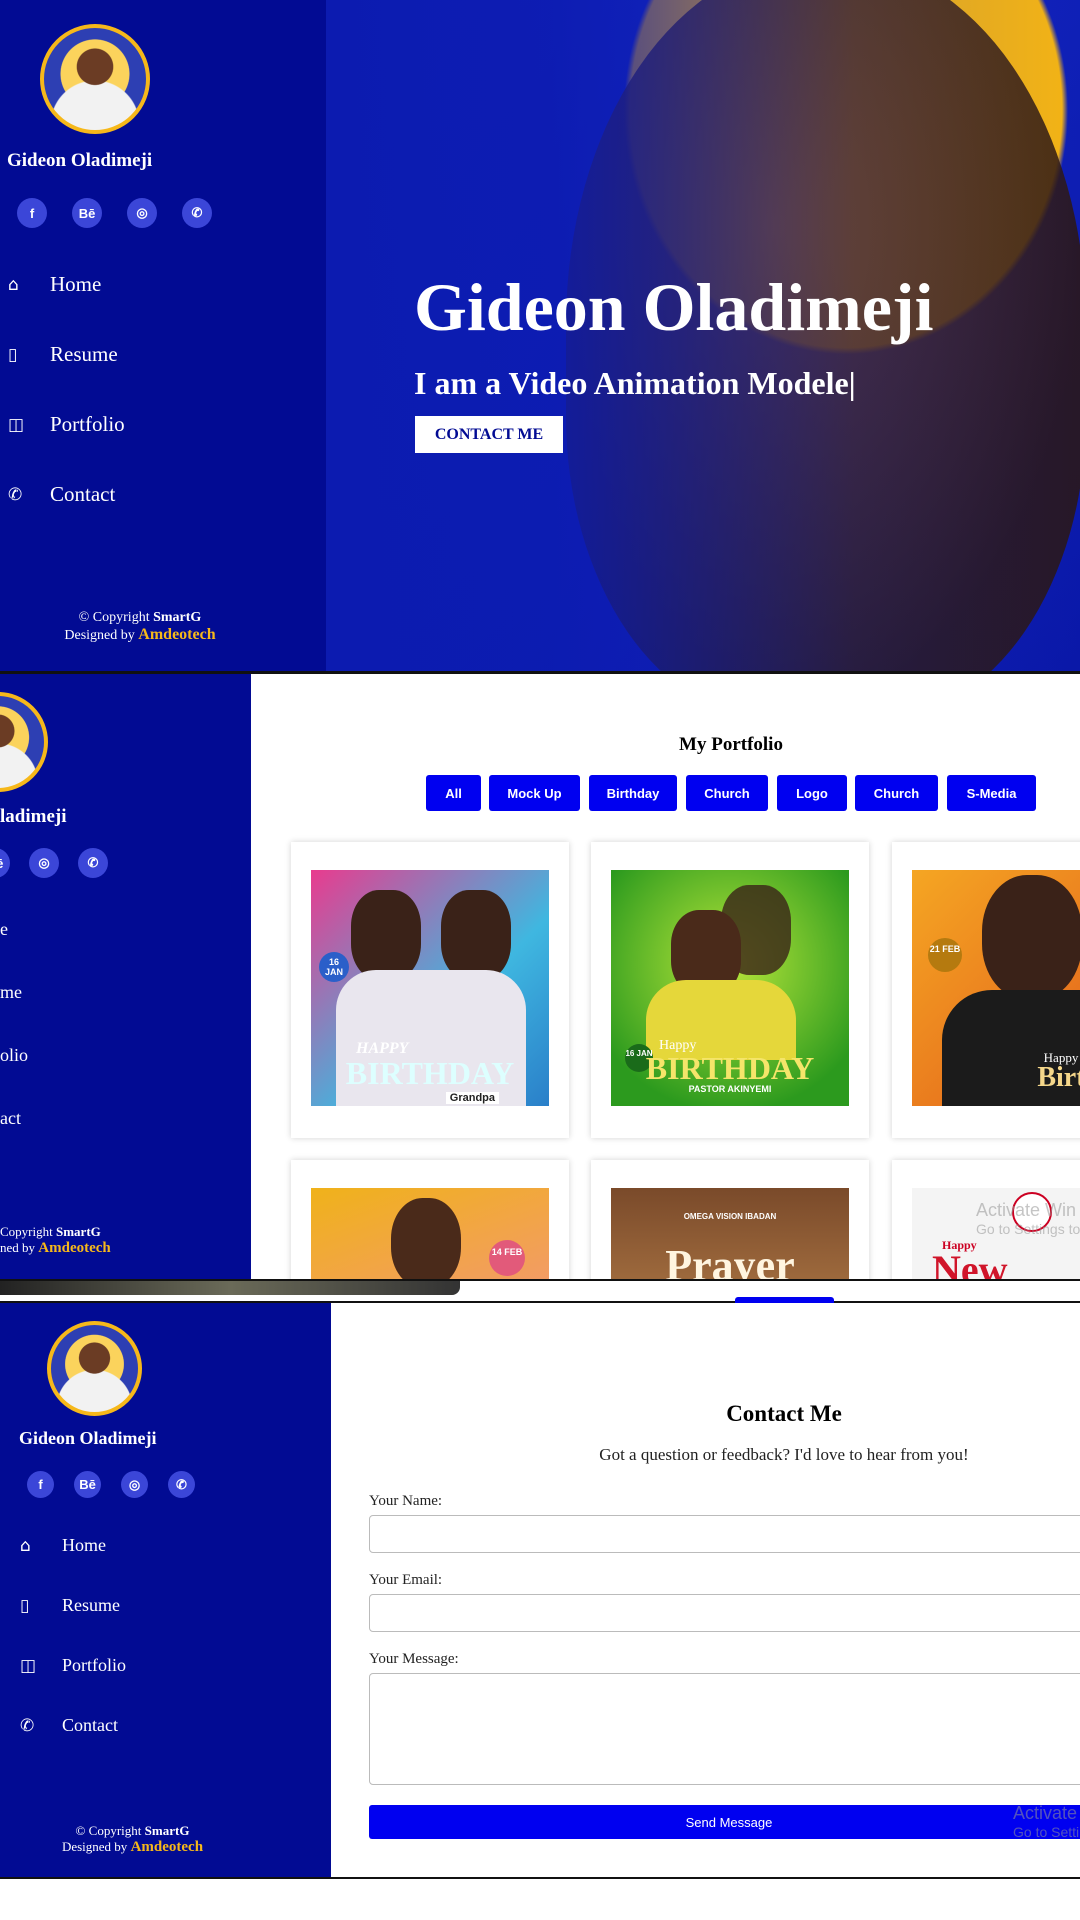 This screenshot has height=1920, width=1080. I want to click on portfolio-card: 14 FEB, so click(430, 1219).